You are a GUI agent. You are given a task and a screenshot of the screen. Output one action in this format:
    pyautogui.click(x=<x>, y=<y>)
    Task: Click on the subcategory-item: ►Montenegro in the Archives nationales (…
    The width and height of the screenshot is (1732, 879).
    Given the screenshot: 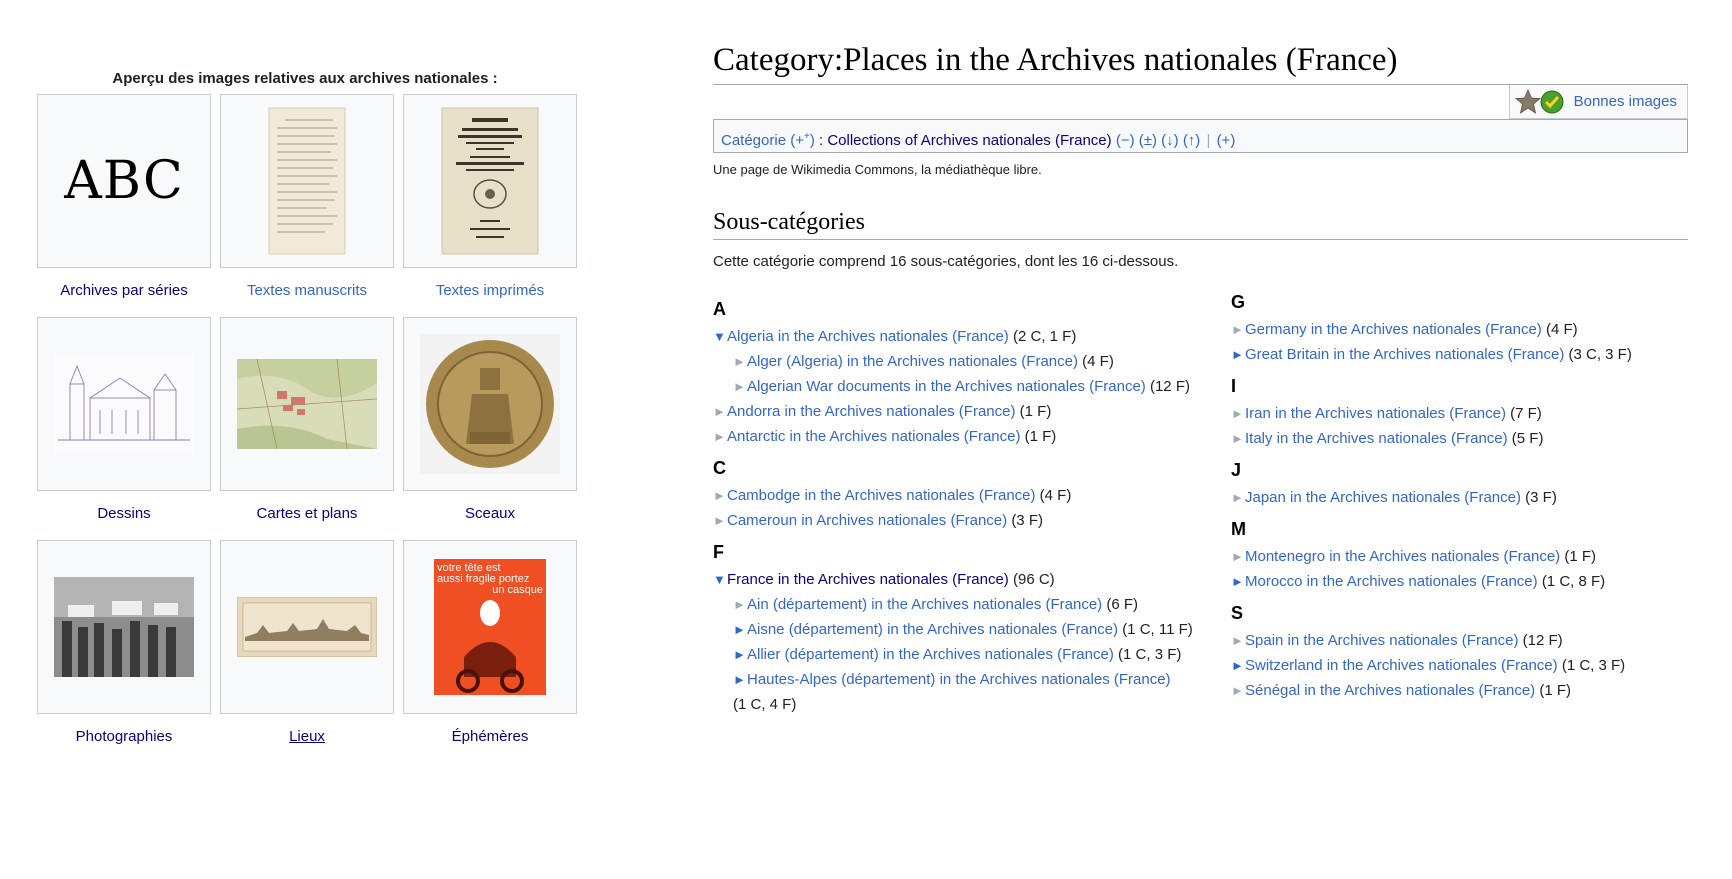 What is the action you would take?
    pyautogui.click(x=1459, y=556)
    